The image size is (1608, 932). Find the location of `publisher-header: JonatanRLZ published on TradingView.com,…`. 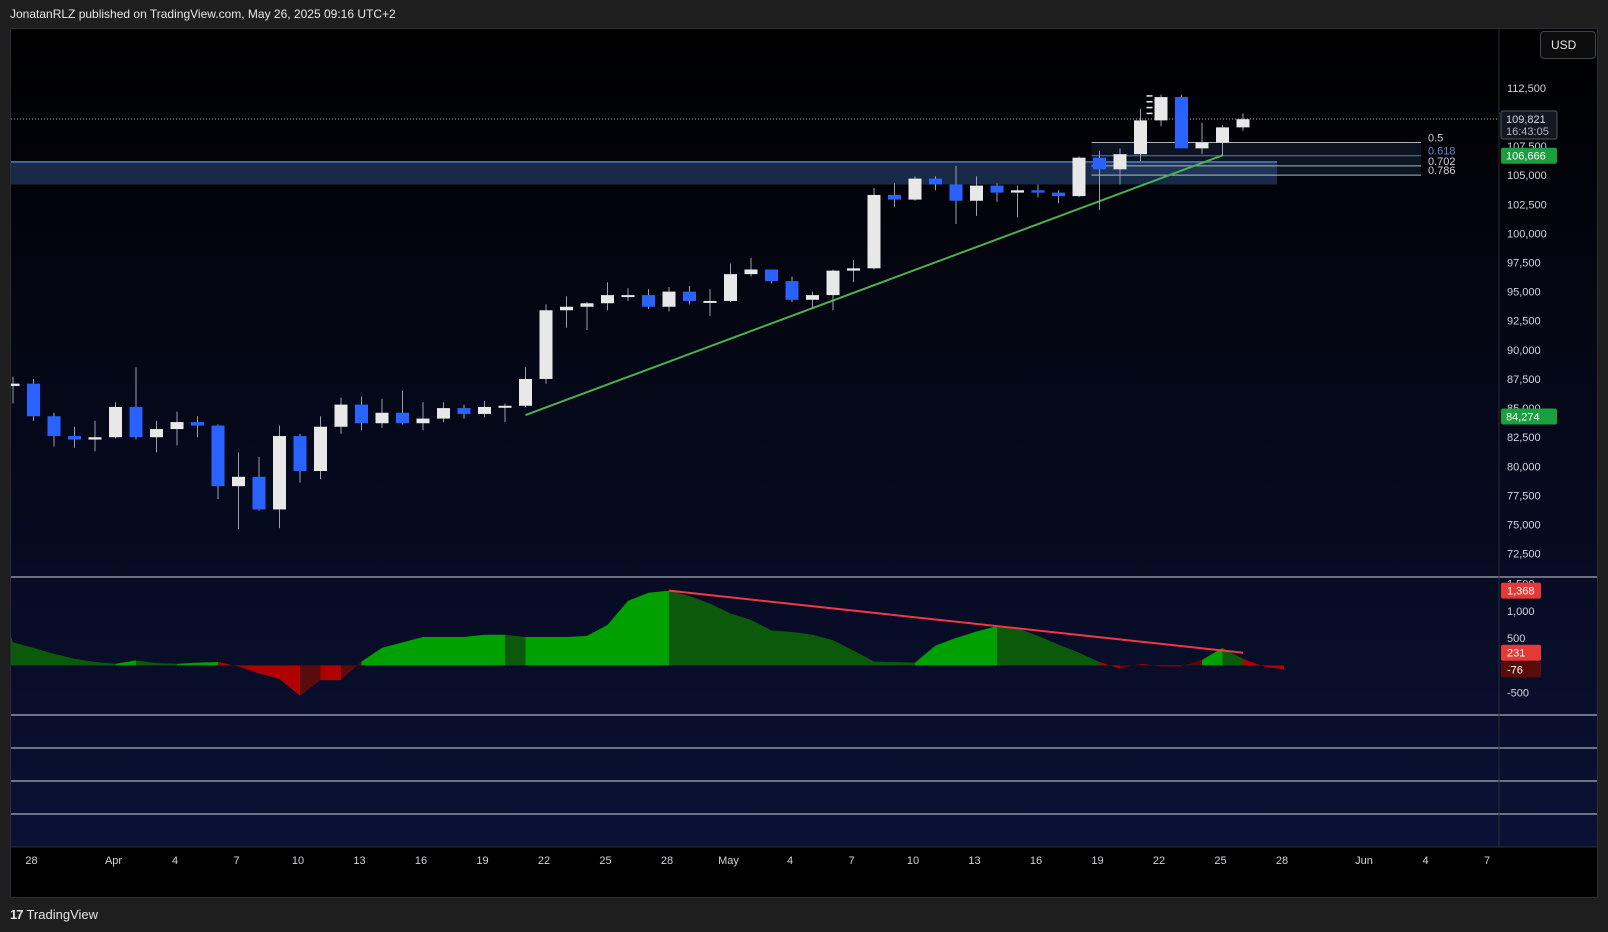

publisher-header: JonatanRLZ published on TradingView.com,… is located at coordinates (804, 14).